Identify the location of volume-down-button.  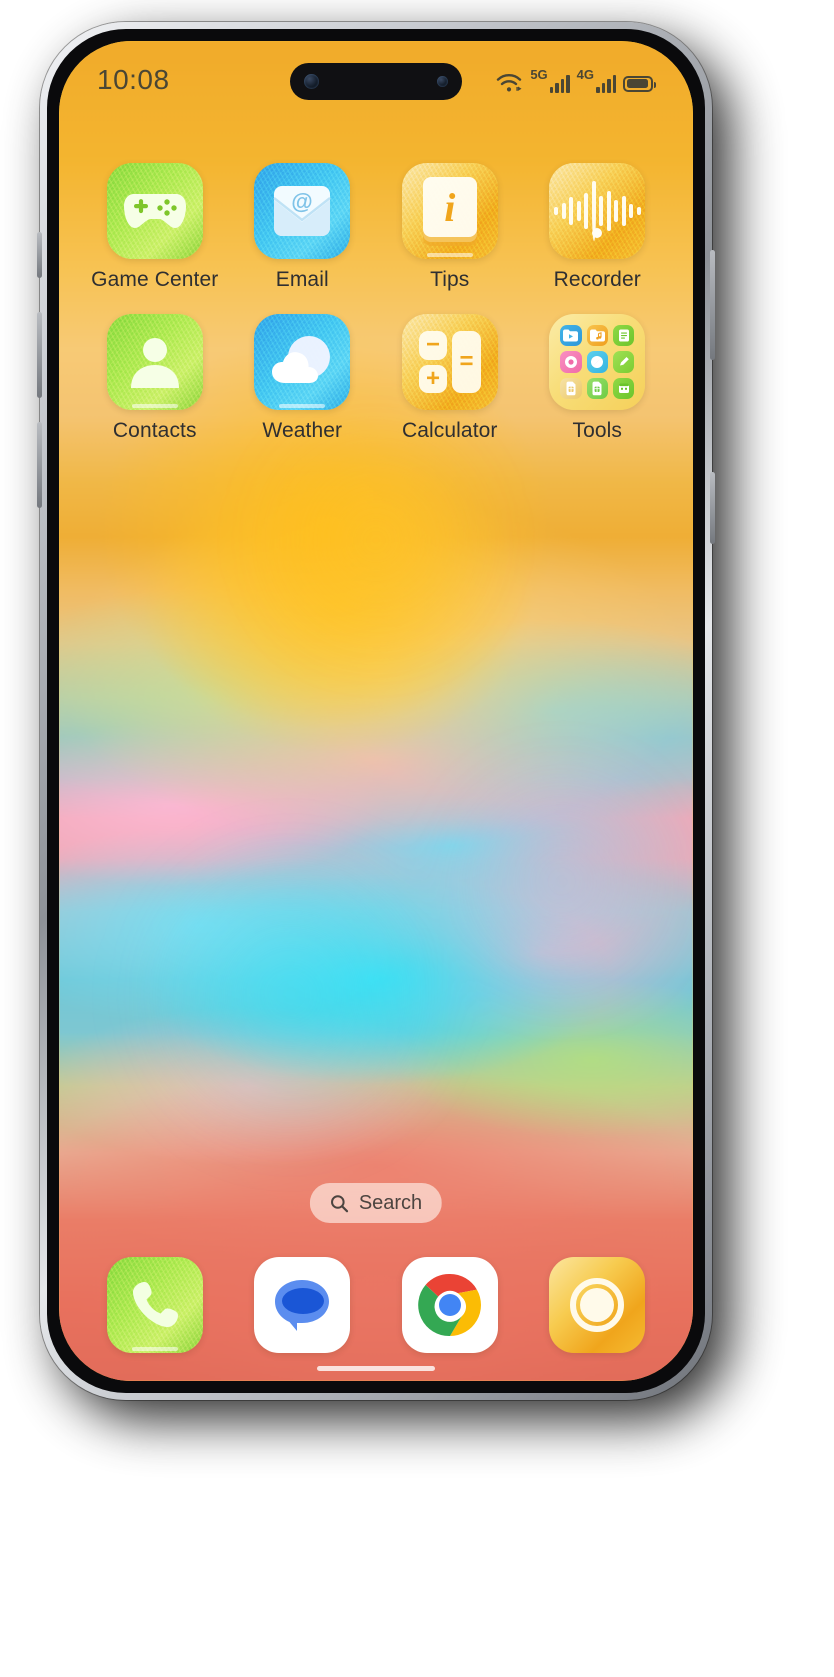
(39, 465).